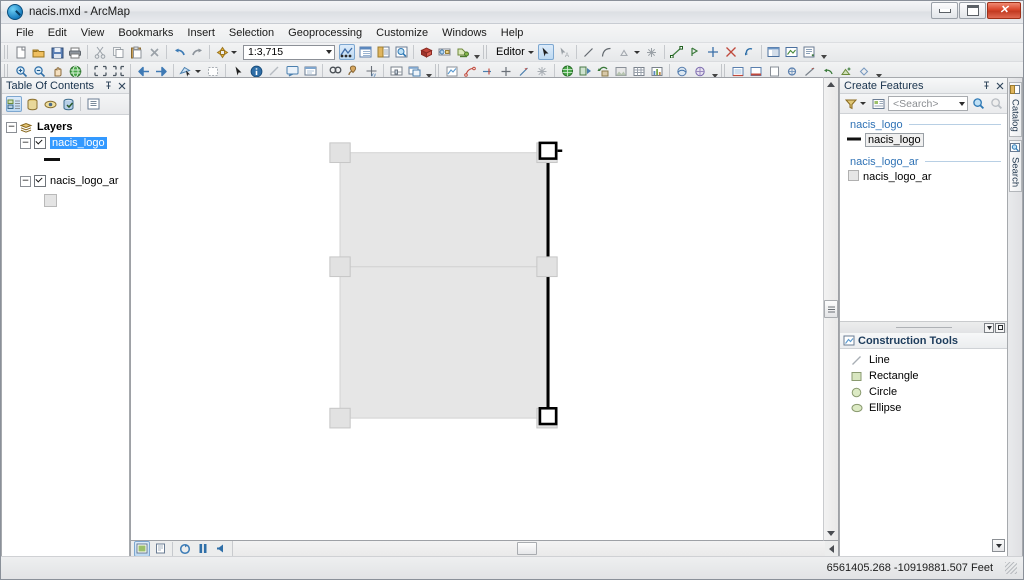 The image size is (1024, 580). Describe the element at coordinates (289, 52) in the screenshot. I see `map-scale-combo: 1:3,715` at that location.